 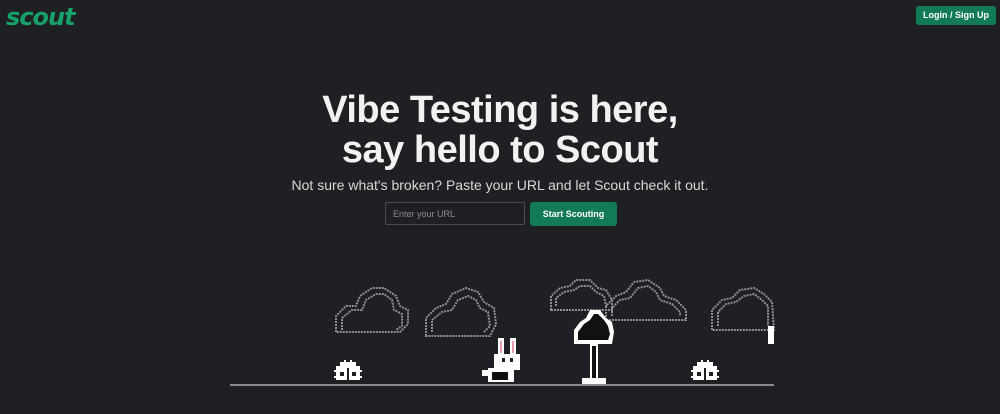 What do you see at coordinates (455, 213) in the screenshot?
I see `url-input` at bounding box center [455, 213].